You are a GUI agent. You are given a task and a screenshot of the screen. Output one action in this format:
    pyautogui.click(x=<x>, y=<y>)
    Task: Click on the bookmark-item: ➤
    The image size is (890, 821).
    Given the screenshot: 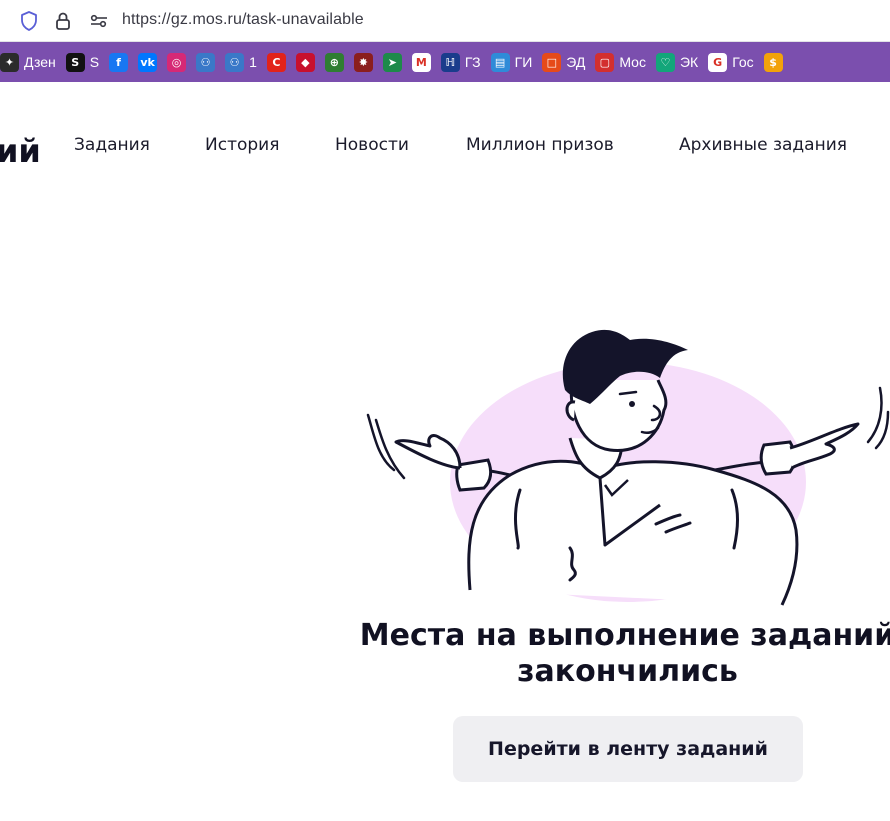 What is the action you would take?
    pyautogui.click(x=392, y=62)
    